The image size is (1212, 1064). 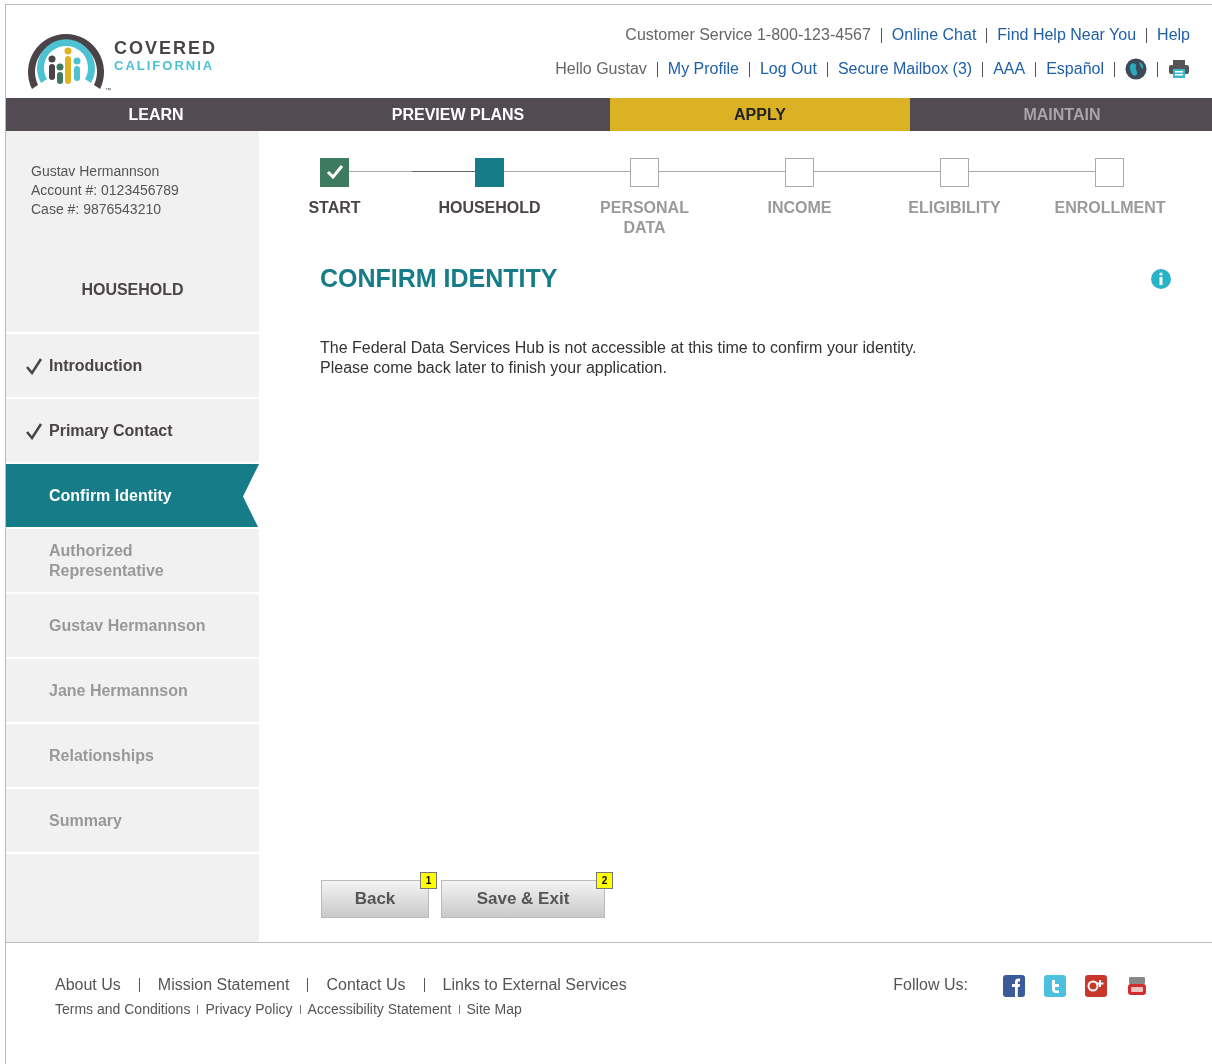 I want to click on account-info: Account #: 0123456789, so click(x=105, y=190).